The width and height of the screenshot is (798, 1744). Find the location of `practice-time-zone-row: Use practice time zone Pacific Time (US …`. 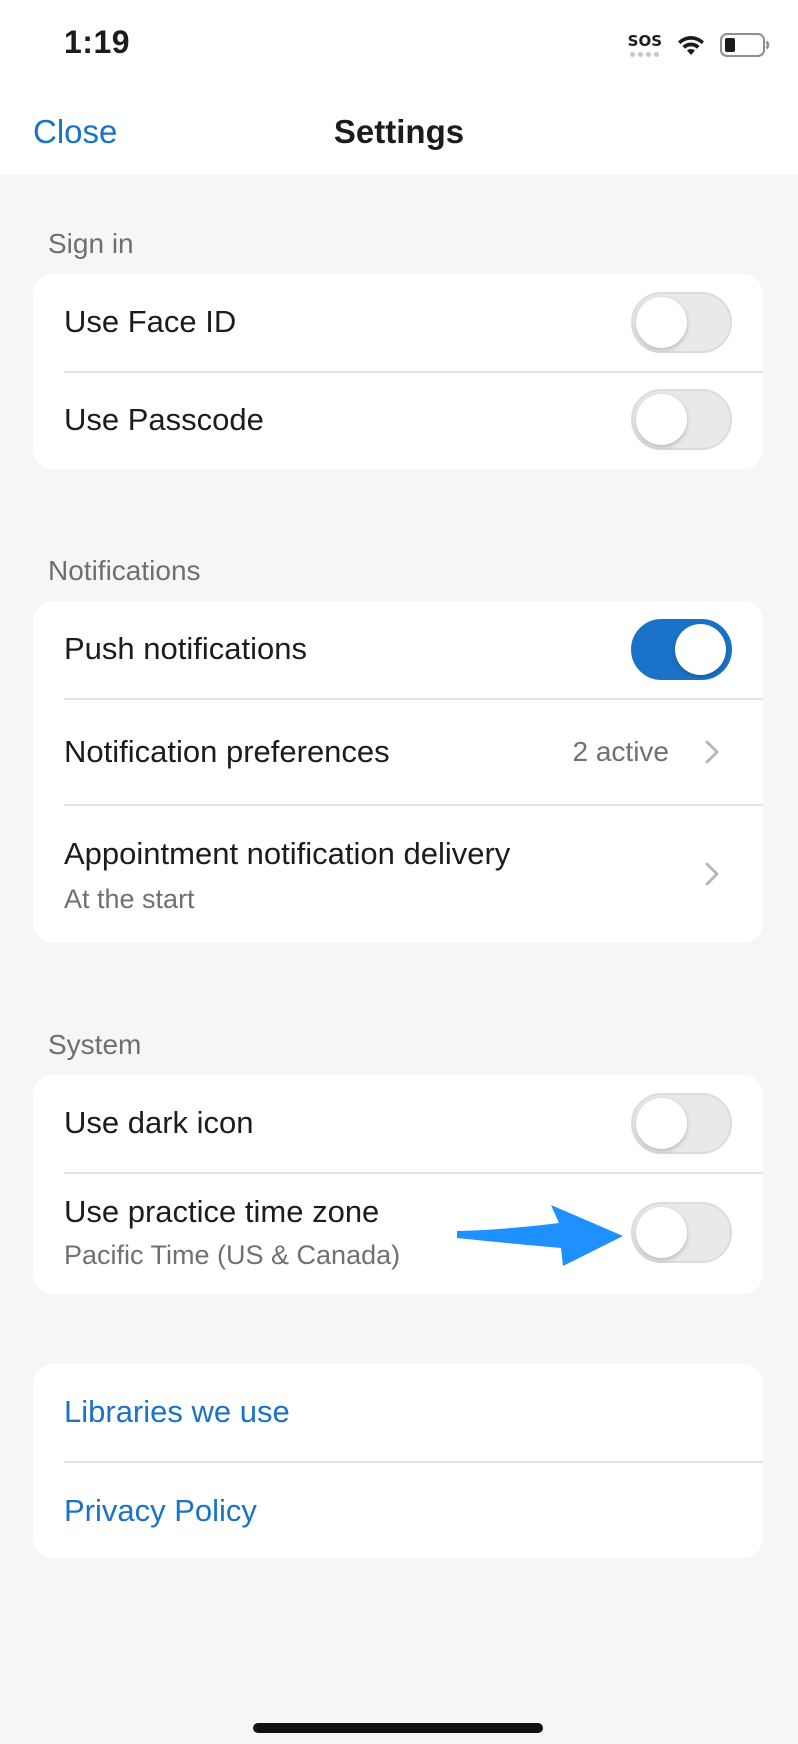

practice-time-zone-row: Use practice time zone Pacific Time (US … is located at coordinates (398, 1233).